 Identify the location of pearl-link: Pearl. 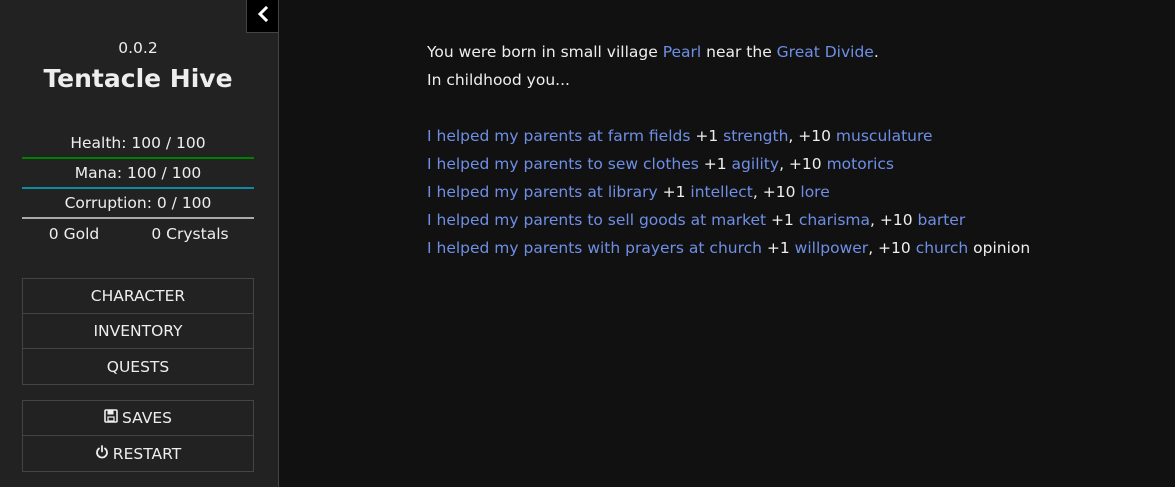
(682, 52).